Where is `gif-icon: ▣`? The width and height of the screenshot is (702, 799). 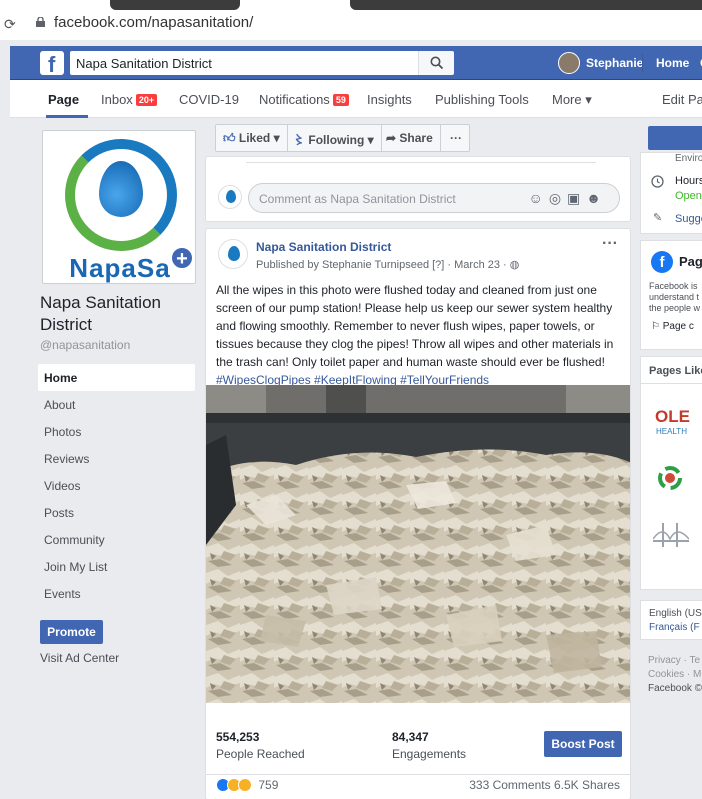 gif-icon: ▣ is located at coordinates (576, 198).